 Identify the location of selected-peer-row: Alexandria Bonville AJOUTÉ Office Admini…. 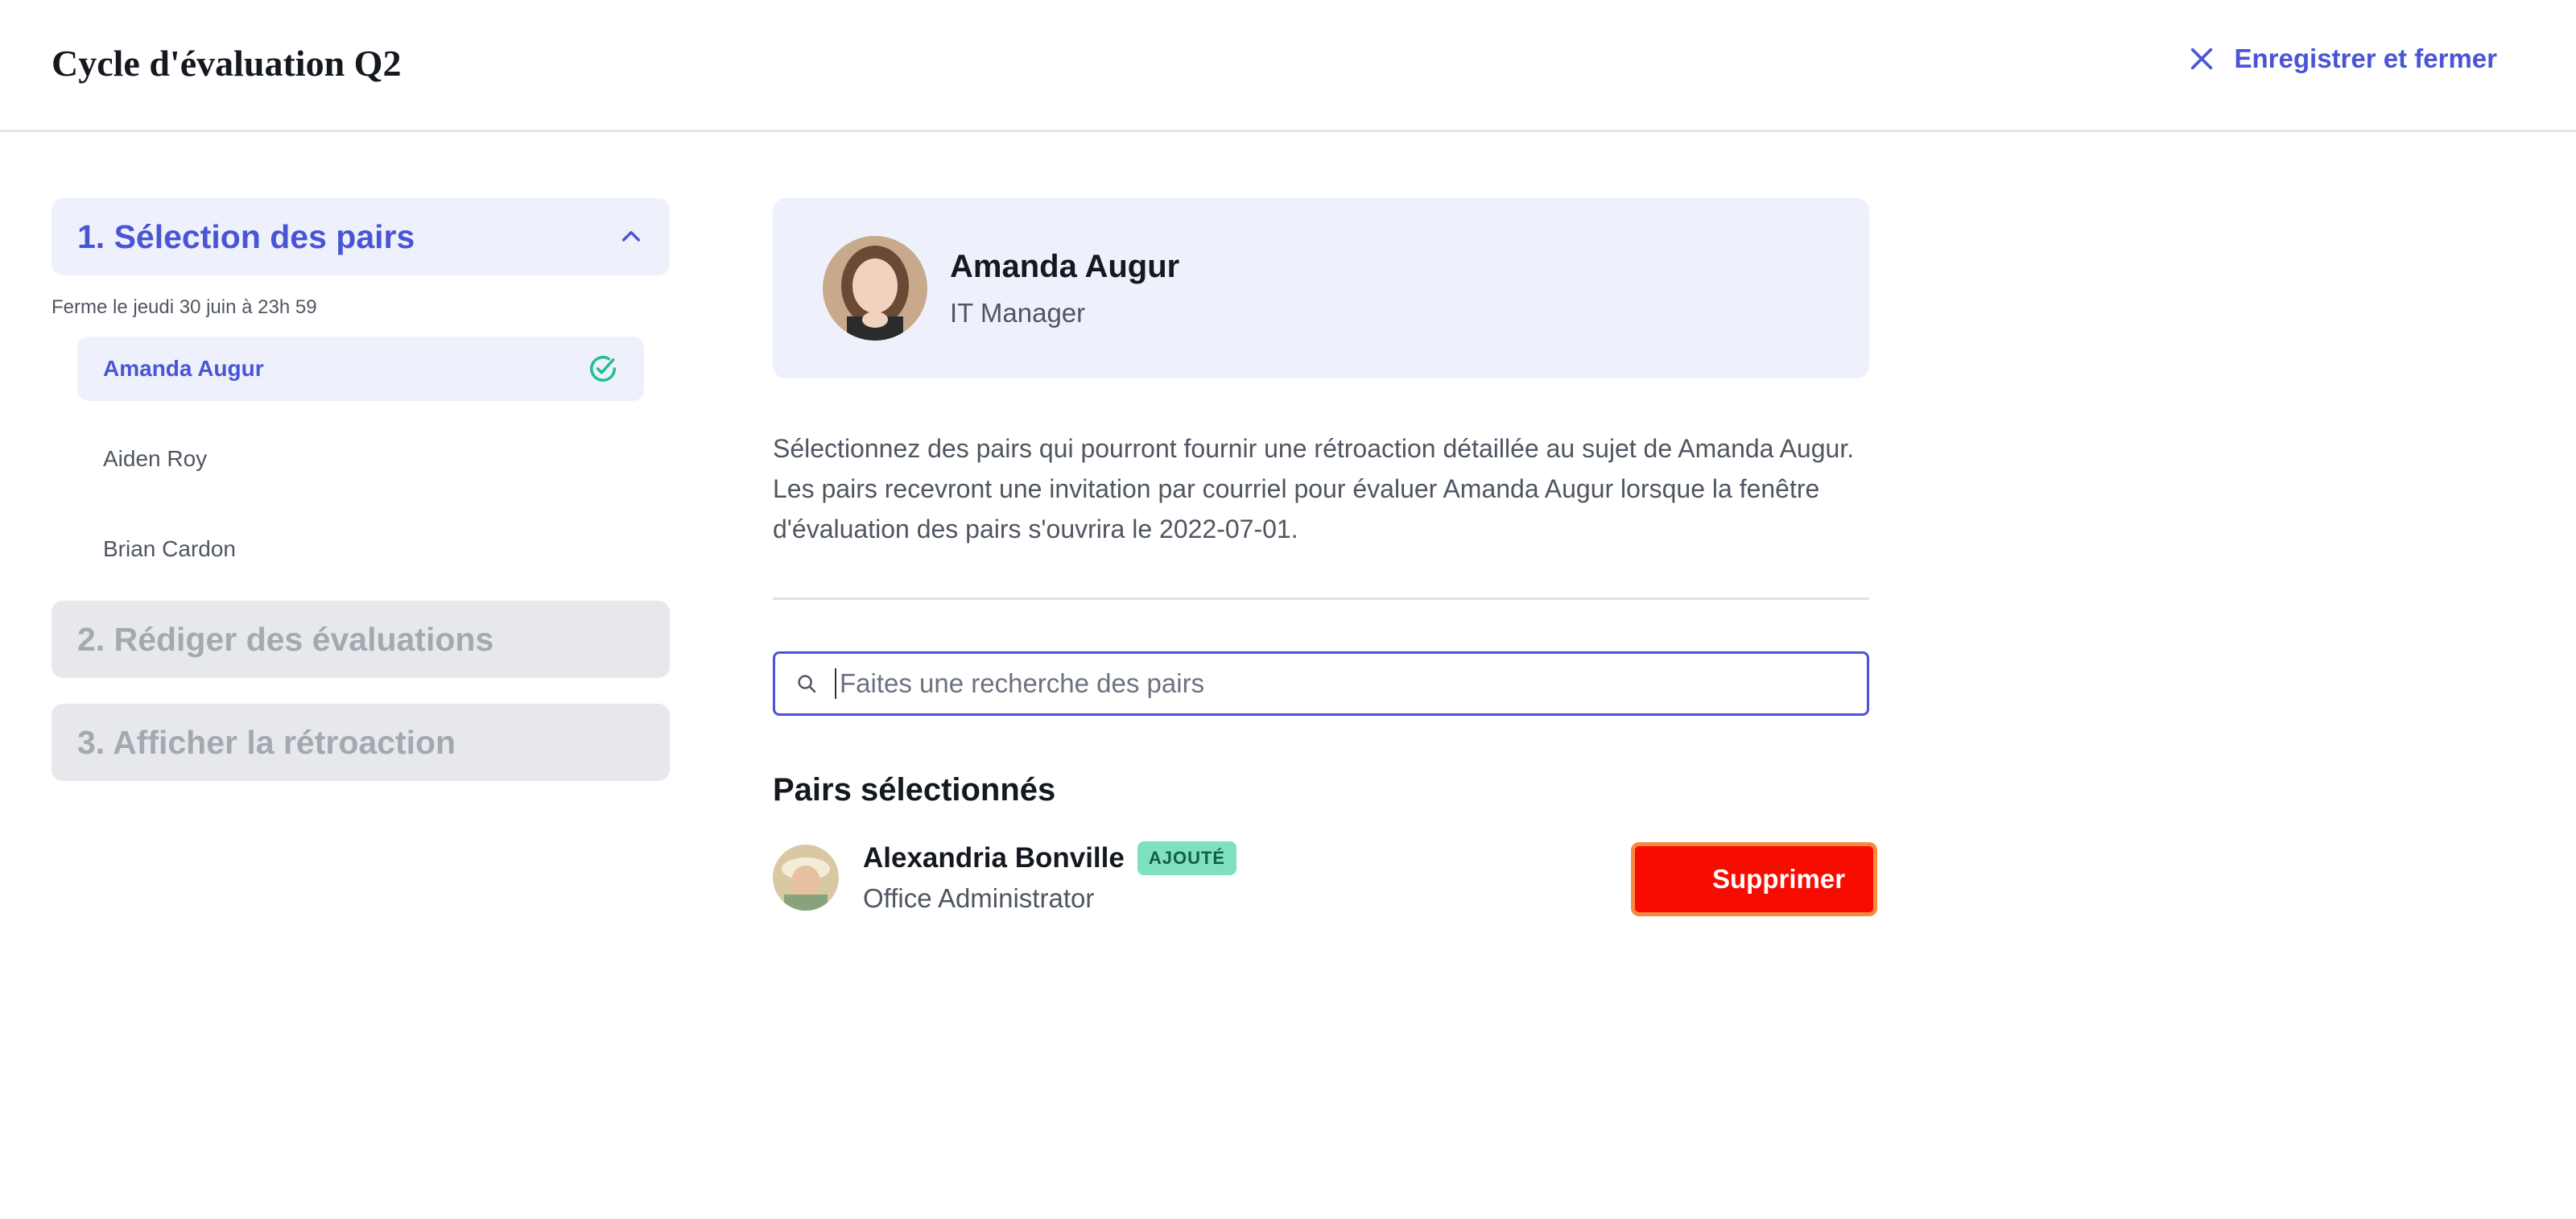
(1325, 877).